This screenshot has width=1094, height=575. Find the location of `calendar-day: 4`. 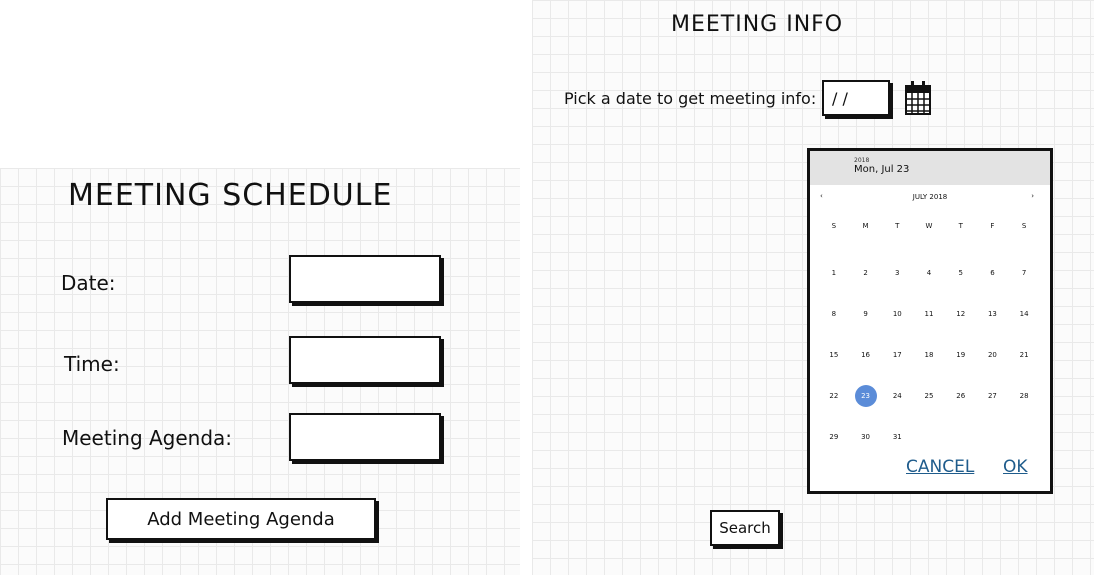

calendar-day: 4 is located at coordinates (929, 272).